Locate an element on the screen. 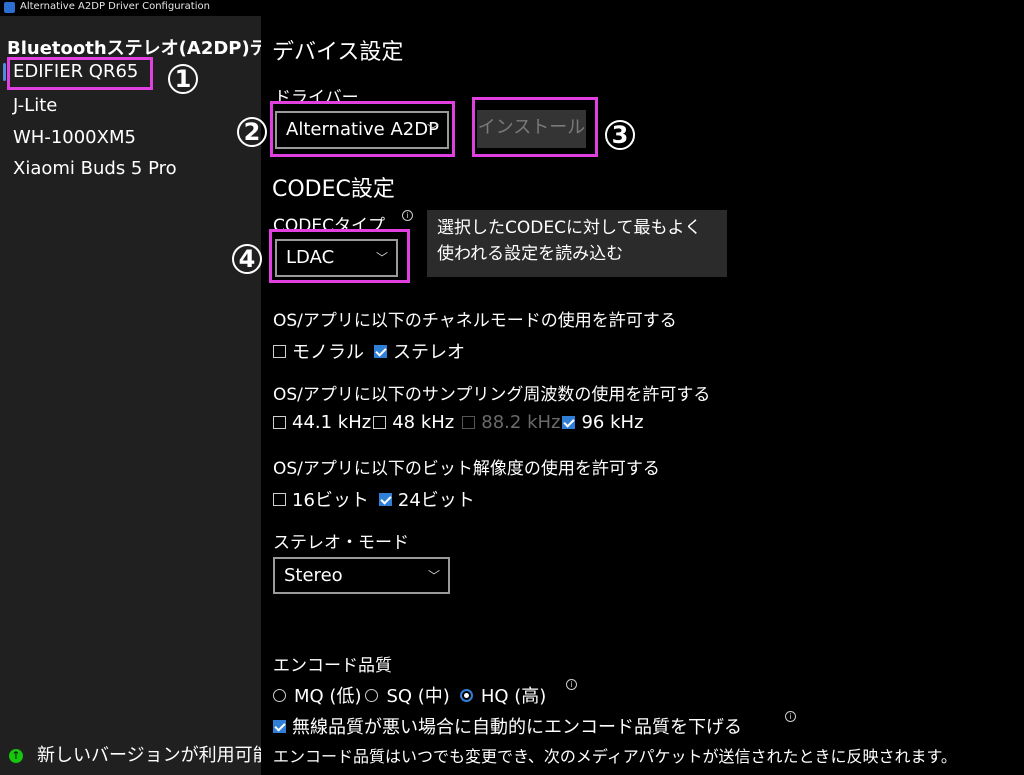 Image resolution: width=1024 pixels, height=775 pixels. mono-label: モノラル is located at coordinates (328, 352).